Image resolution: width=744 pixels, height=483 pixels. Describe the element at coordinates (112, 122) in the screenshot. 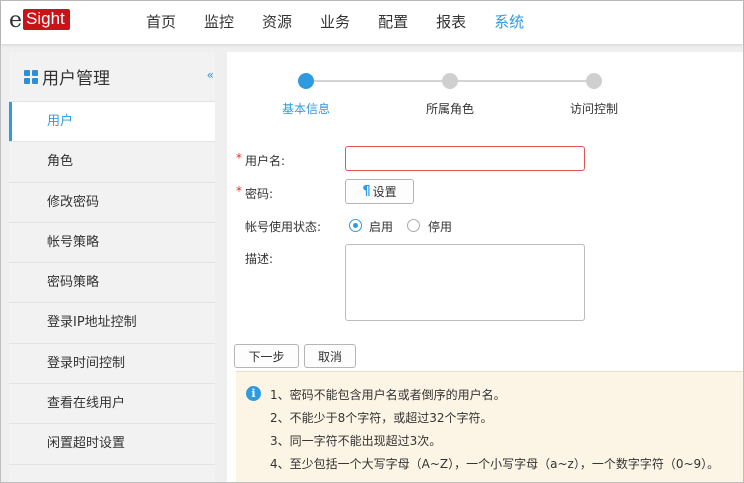

I see `sidebar-item-users: 用户` at that location.